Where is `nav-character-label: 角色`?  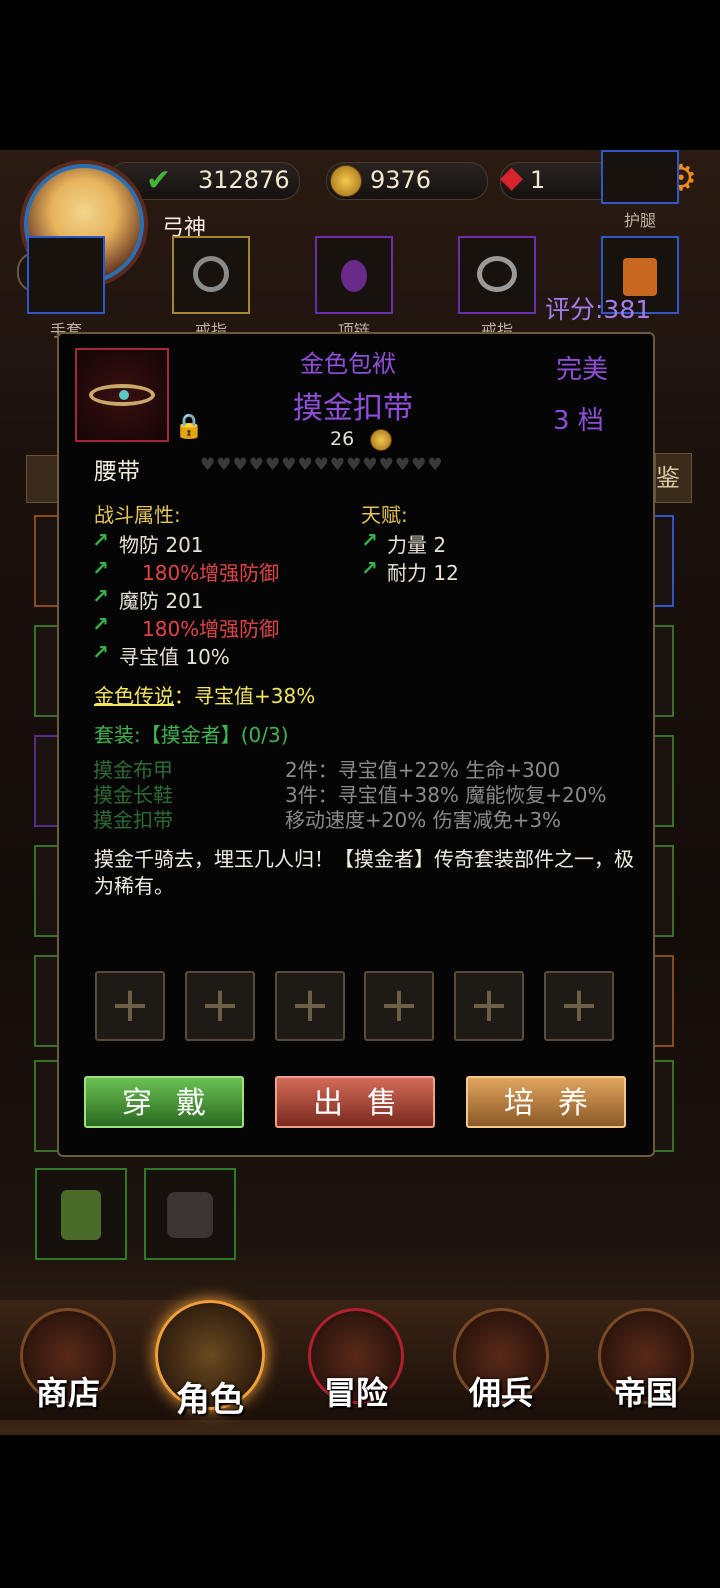
nav-character-label: 角色 is located at coordinates (210, 1400).